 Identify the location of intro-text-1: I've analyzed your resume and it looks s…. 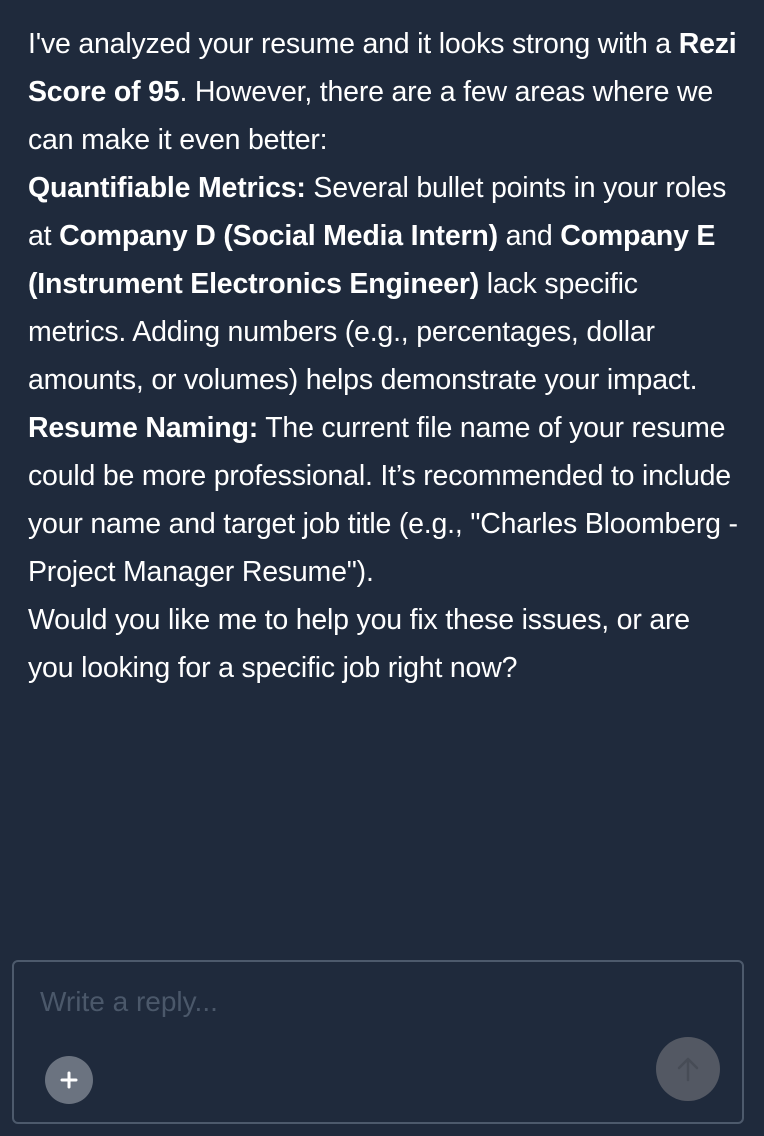
(353, 44).